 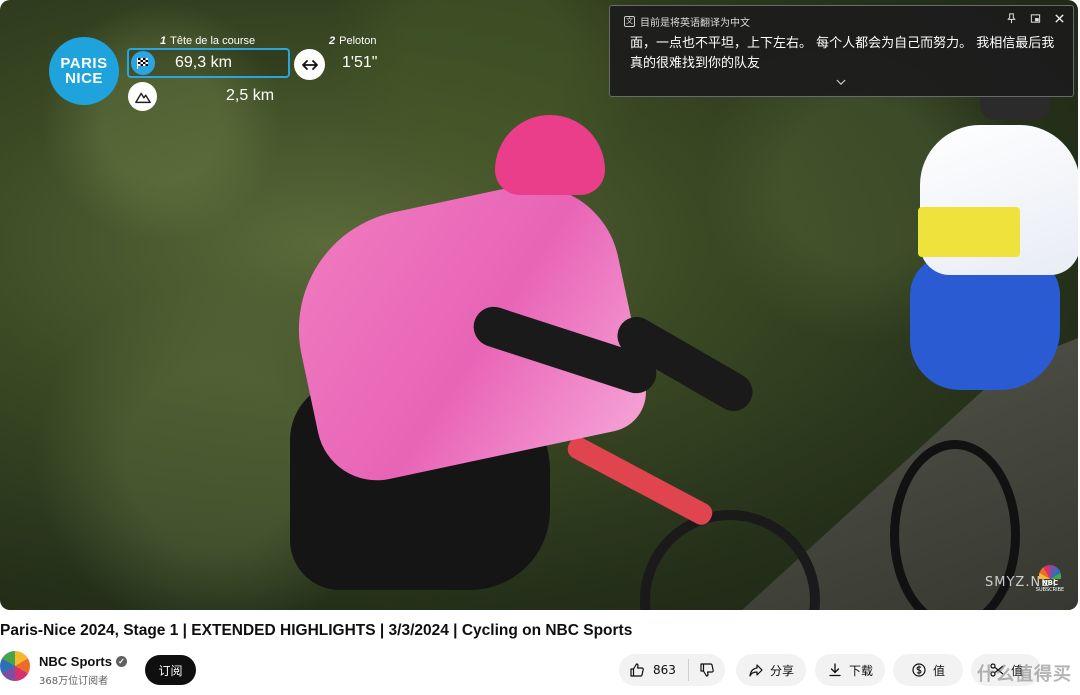 I want to click on nbc-watermark-subscribe: SUBSCRIBE, so click(x=1050, y=590).